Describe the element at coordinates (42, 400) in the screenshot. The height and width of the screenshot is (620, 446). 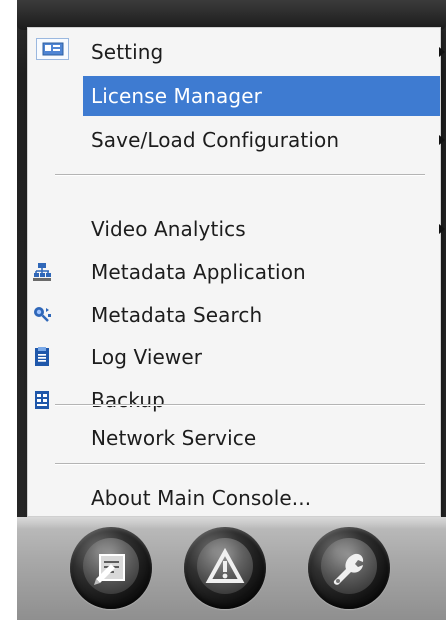
I see `database-backup-icon` at that location.